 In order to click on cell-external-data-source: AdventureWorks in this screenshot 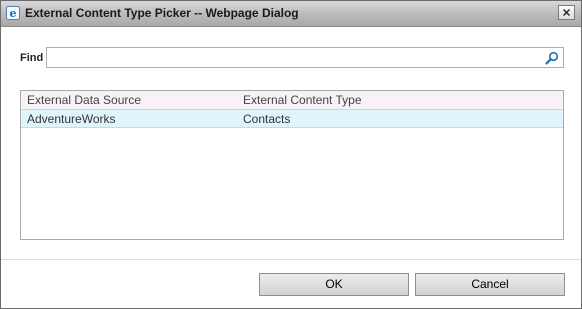, I will do `click(71, 119)`.